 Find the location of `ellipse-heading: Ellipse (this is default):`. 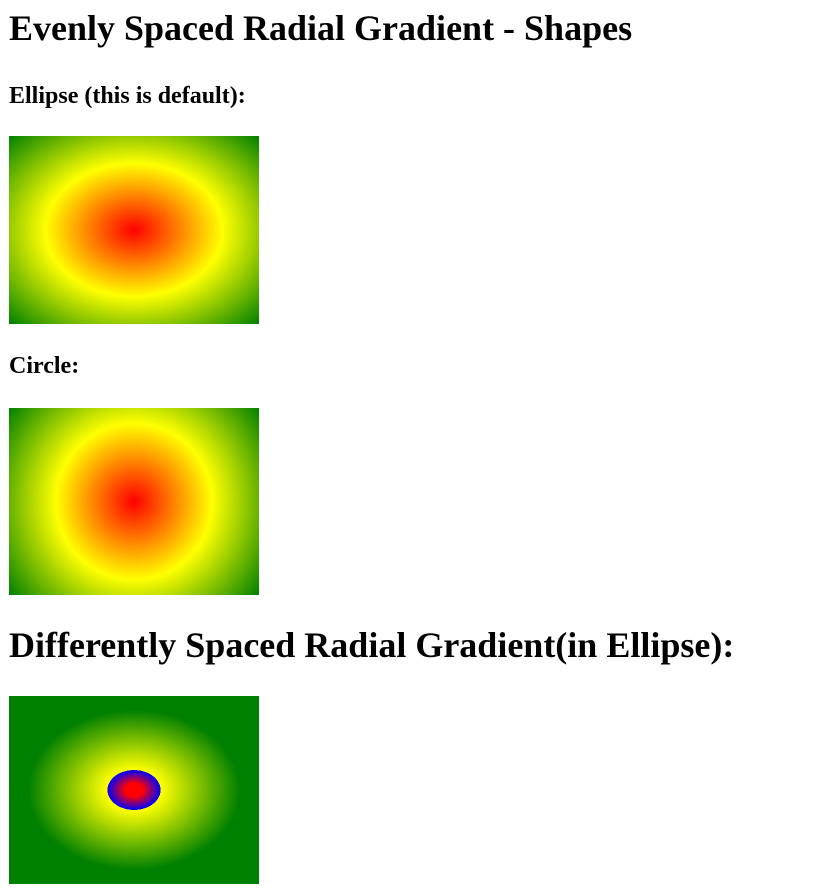

ellipse-heading: Ellipse (this is default): is located at coordinates (127, 96).